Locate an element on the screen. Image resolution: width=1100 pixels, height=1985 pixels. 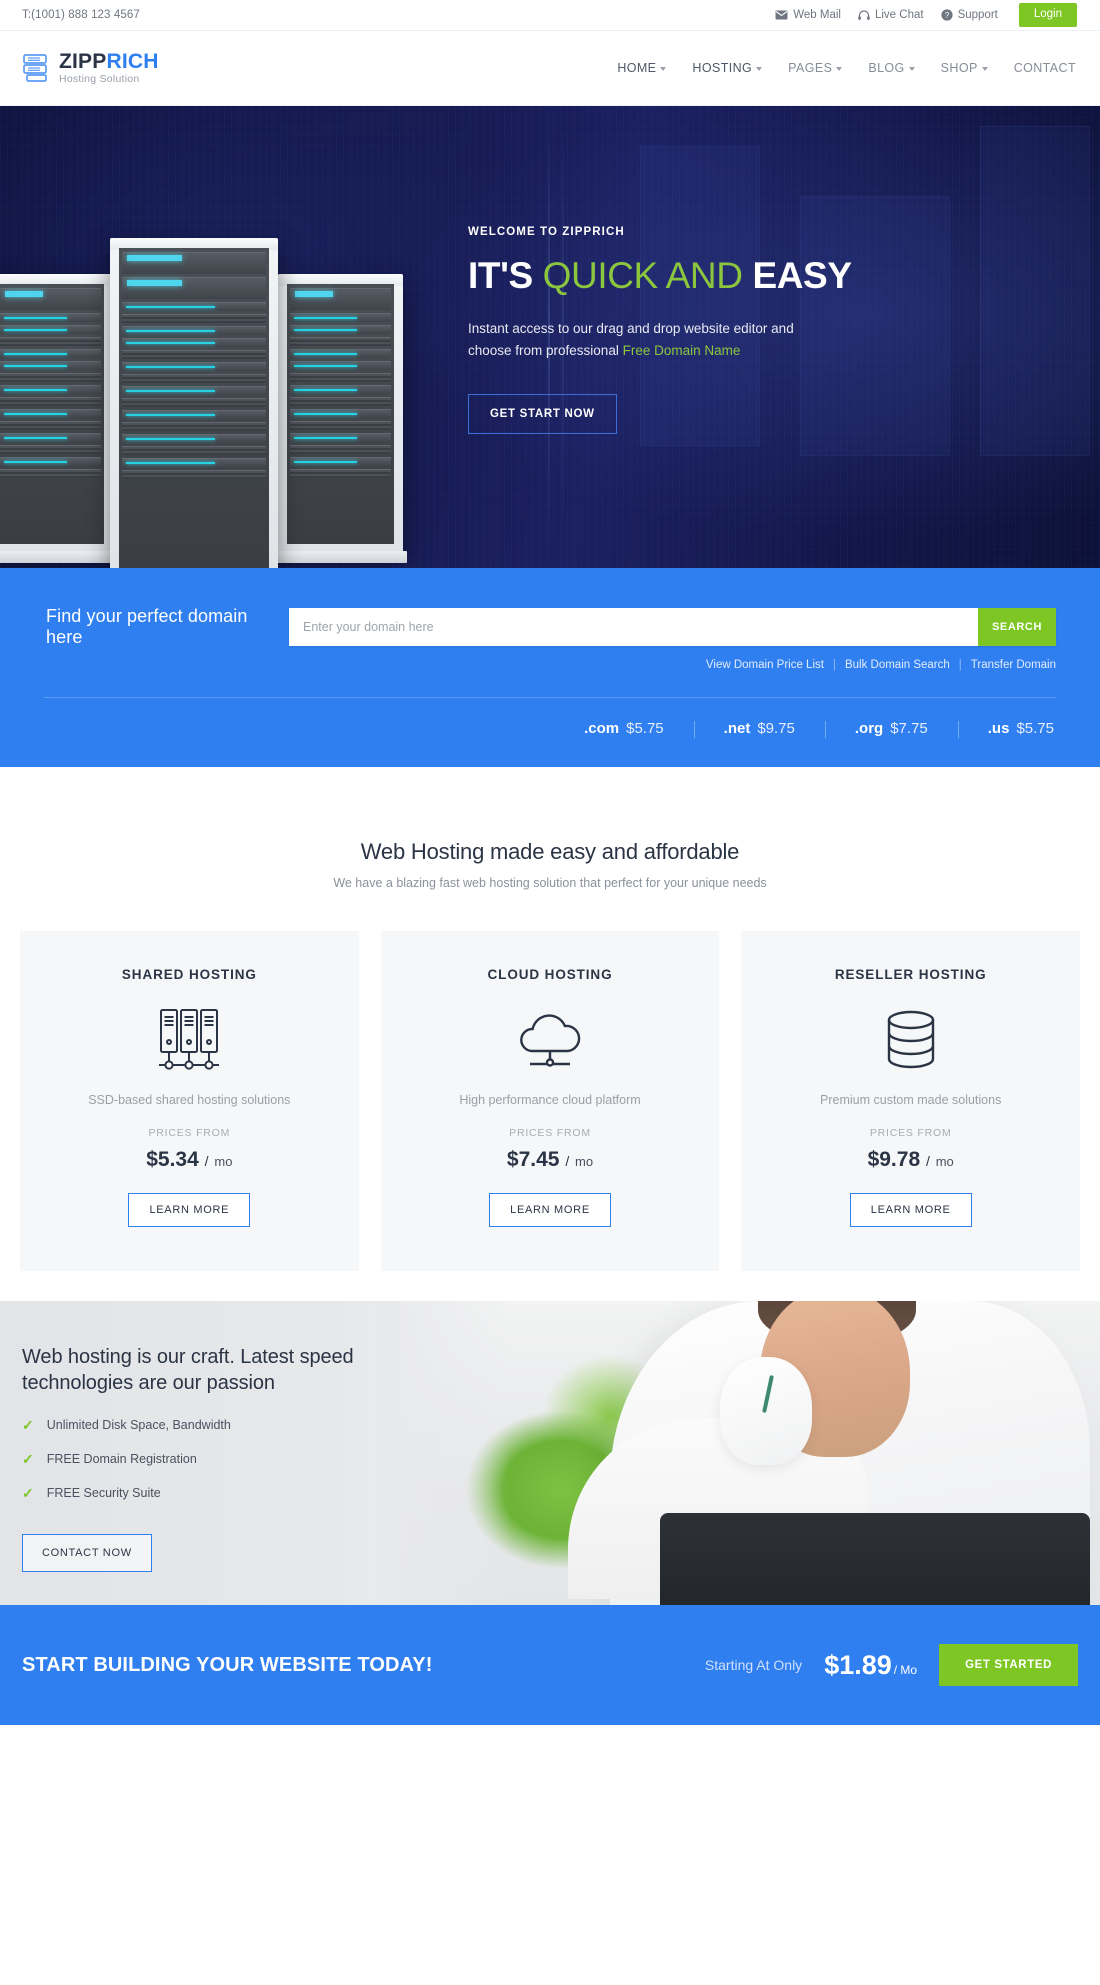
view-domain-price-list-link: View Domain Price List is located at coordinates (765, 665).